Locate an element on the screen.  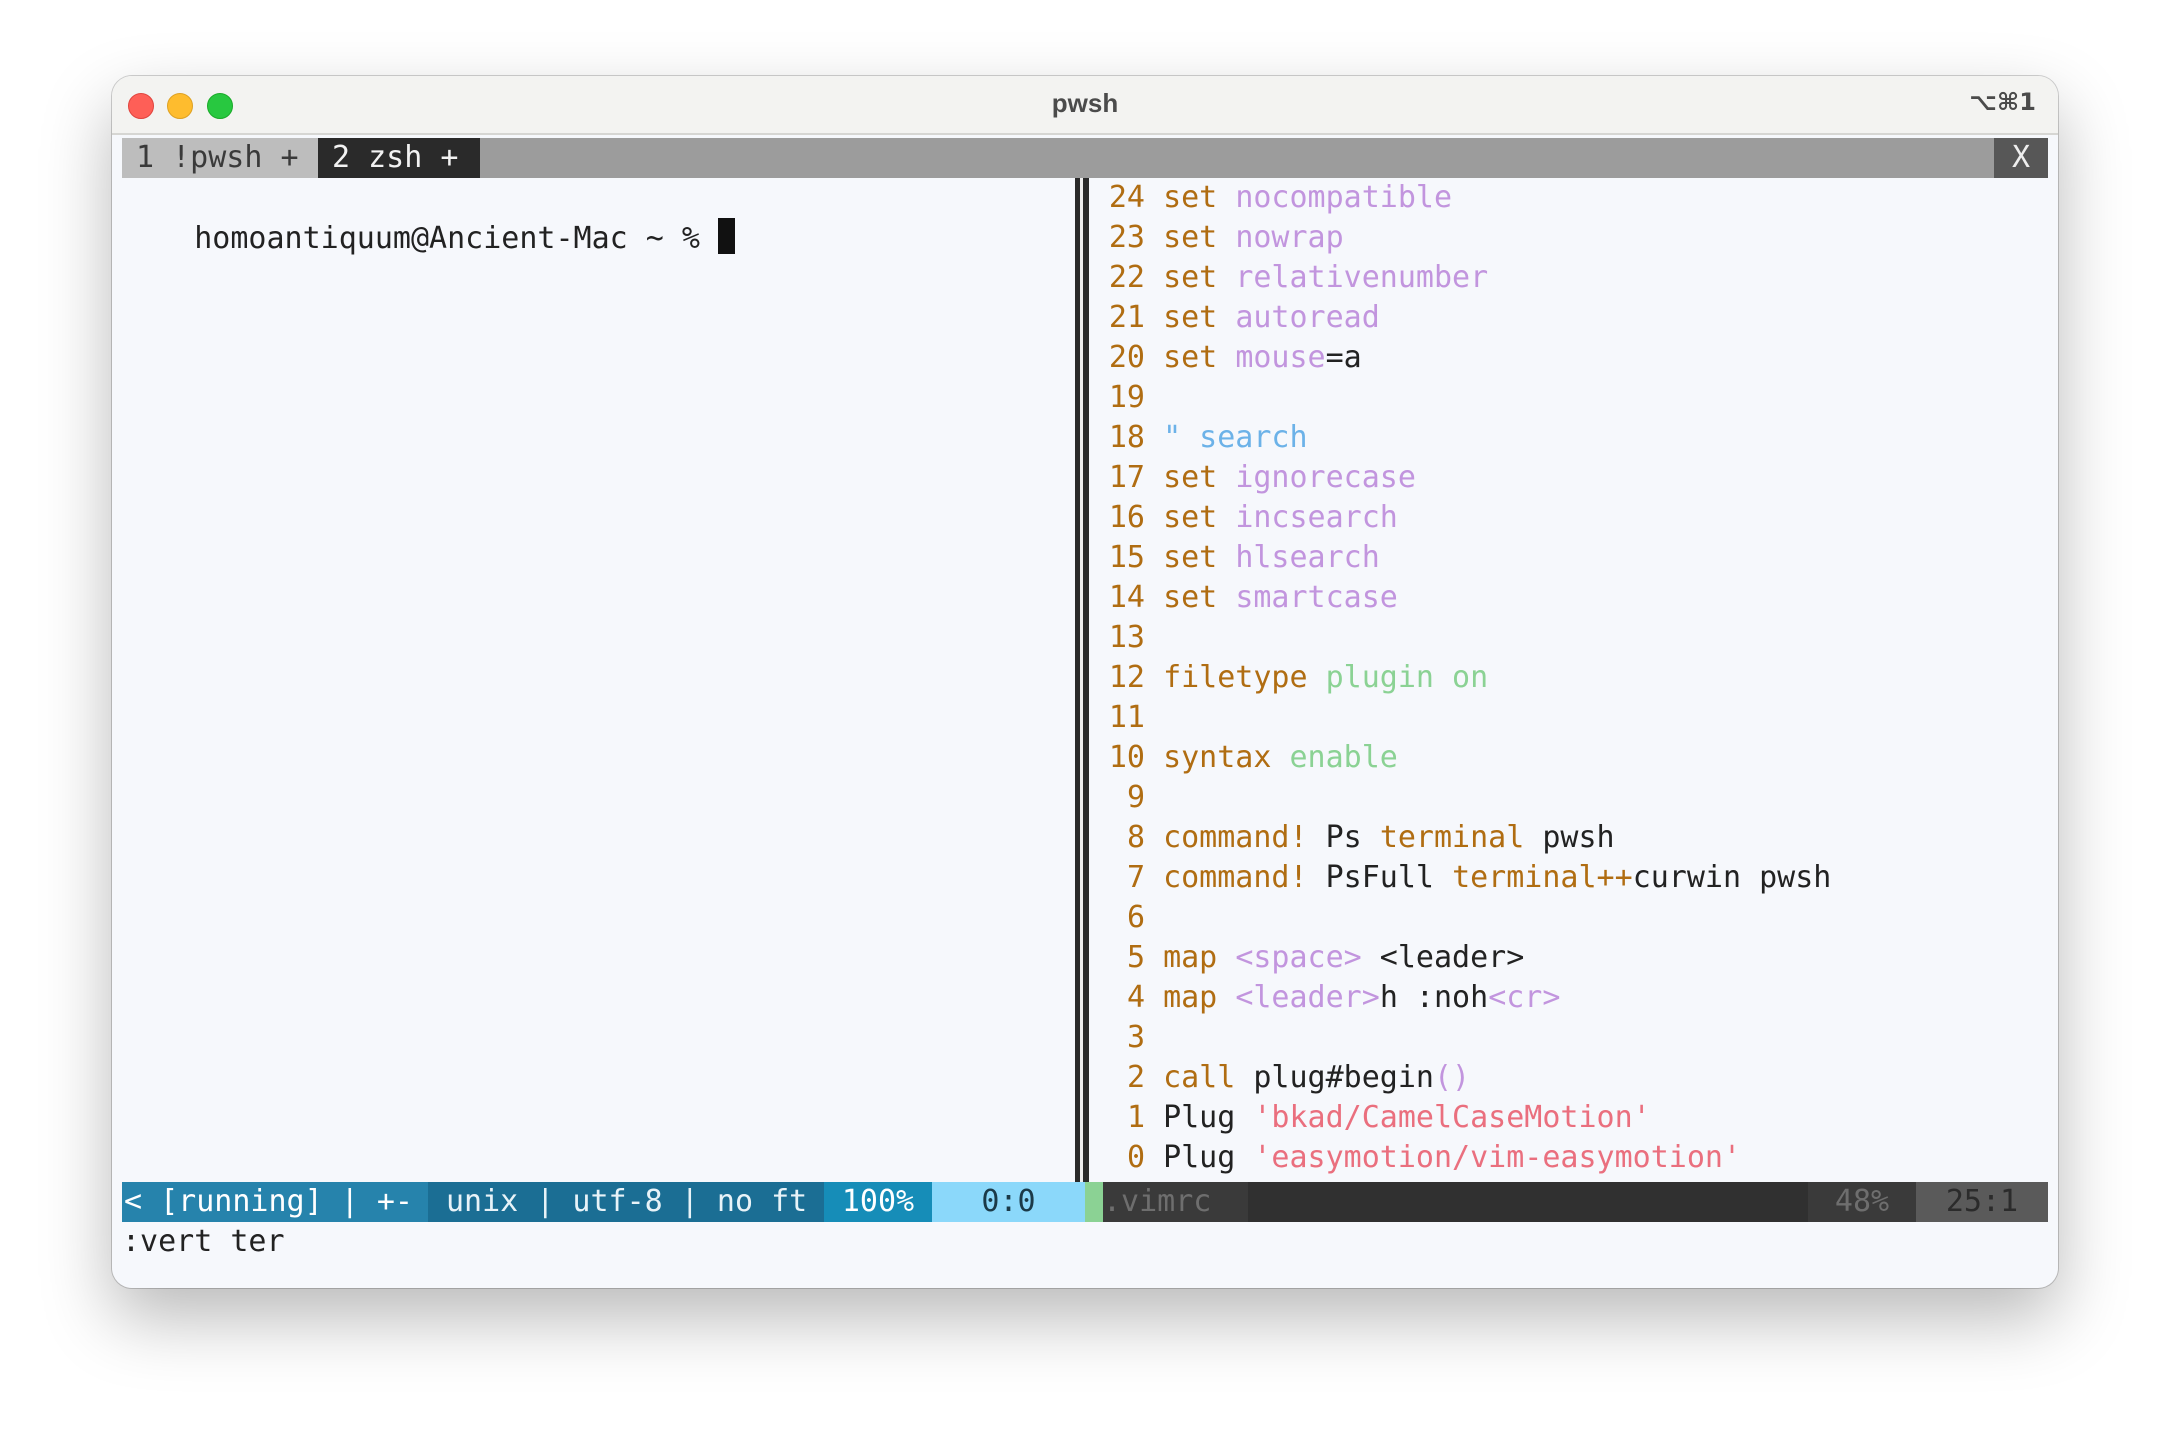
code-line: 9 is located at coordinates (1126, 798).